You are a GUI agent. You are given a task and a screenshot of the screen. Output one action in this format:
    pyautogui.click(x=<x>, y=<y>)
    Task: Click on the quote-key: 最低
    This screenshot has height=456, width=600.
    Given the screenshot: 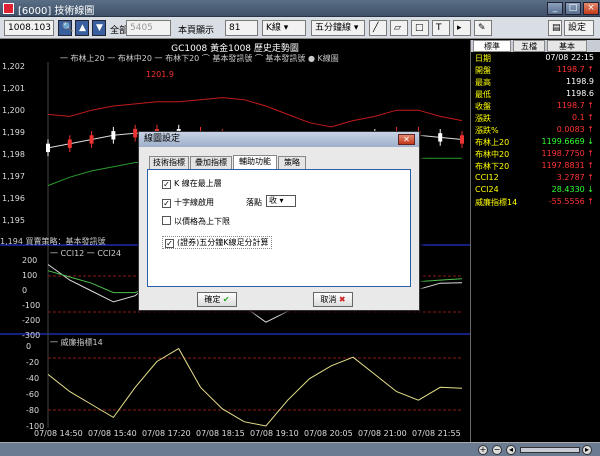 What is the action you would take?
    pyautogui.click(x=483, y=94)
    